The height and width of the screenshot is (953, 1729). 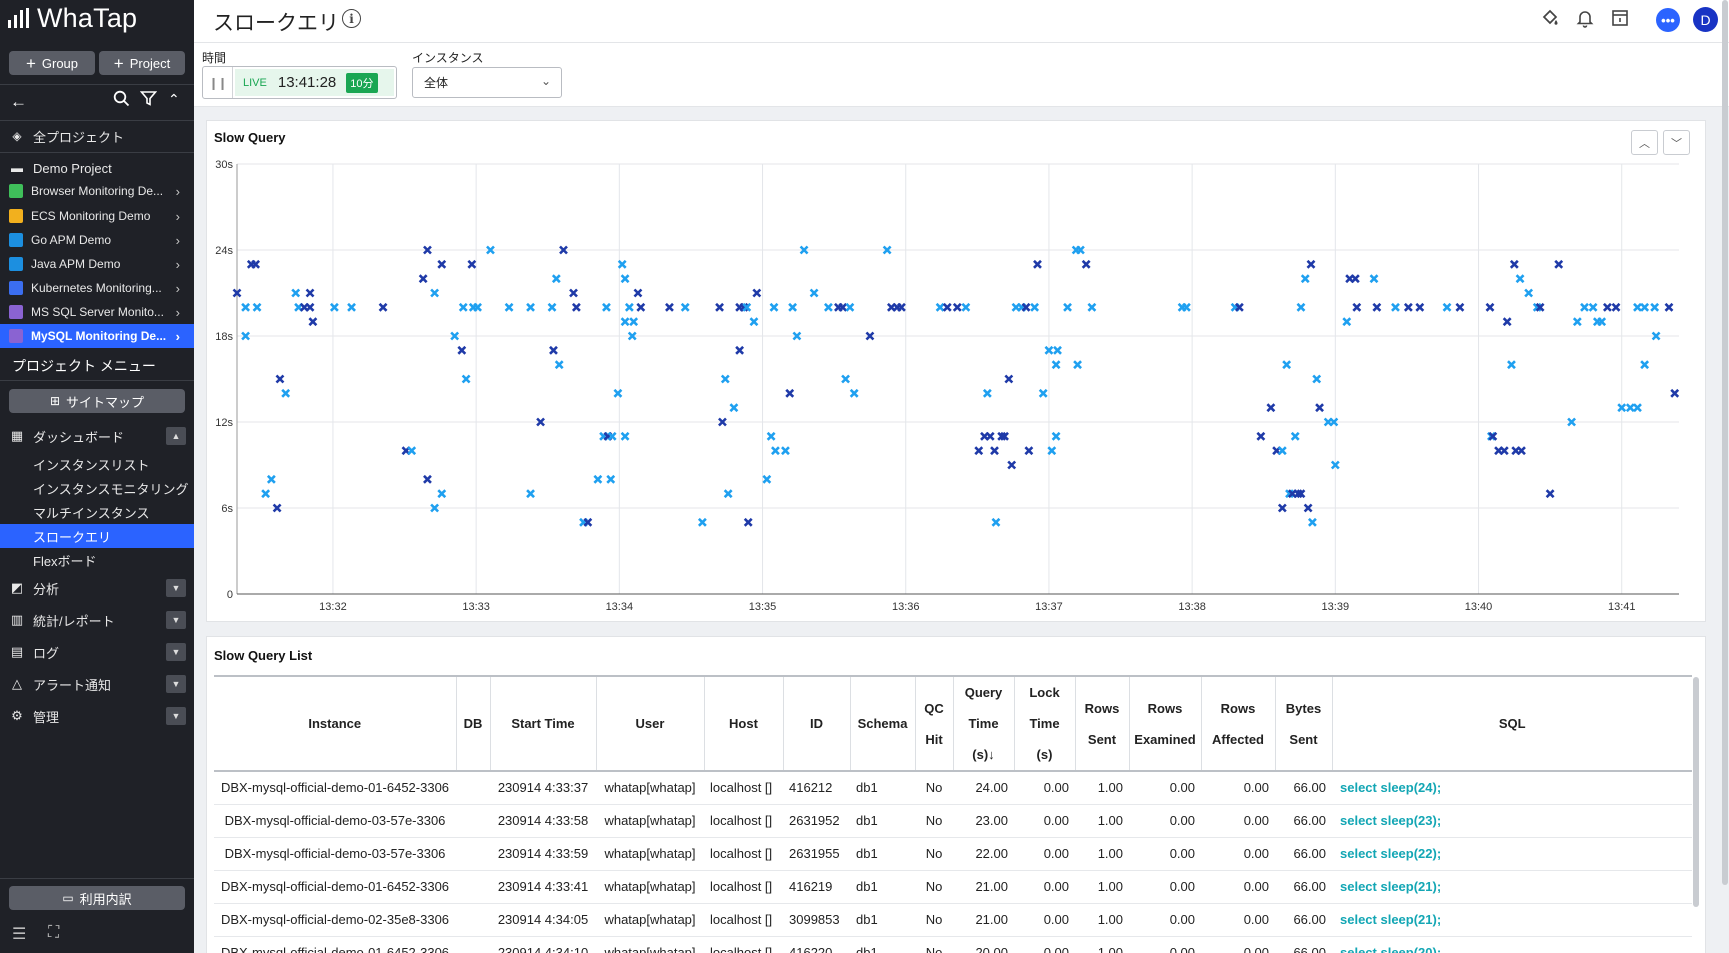 I want to click on project-item-mssql: MS SQL Server Monito... ›, so click(x=97, y=312).